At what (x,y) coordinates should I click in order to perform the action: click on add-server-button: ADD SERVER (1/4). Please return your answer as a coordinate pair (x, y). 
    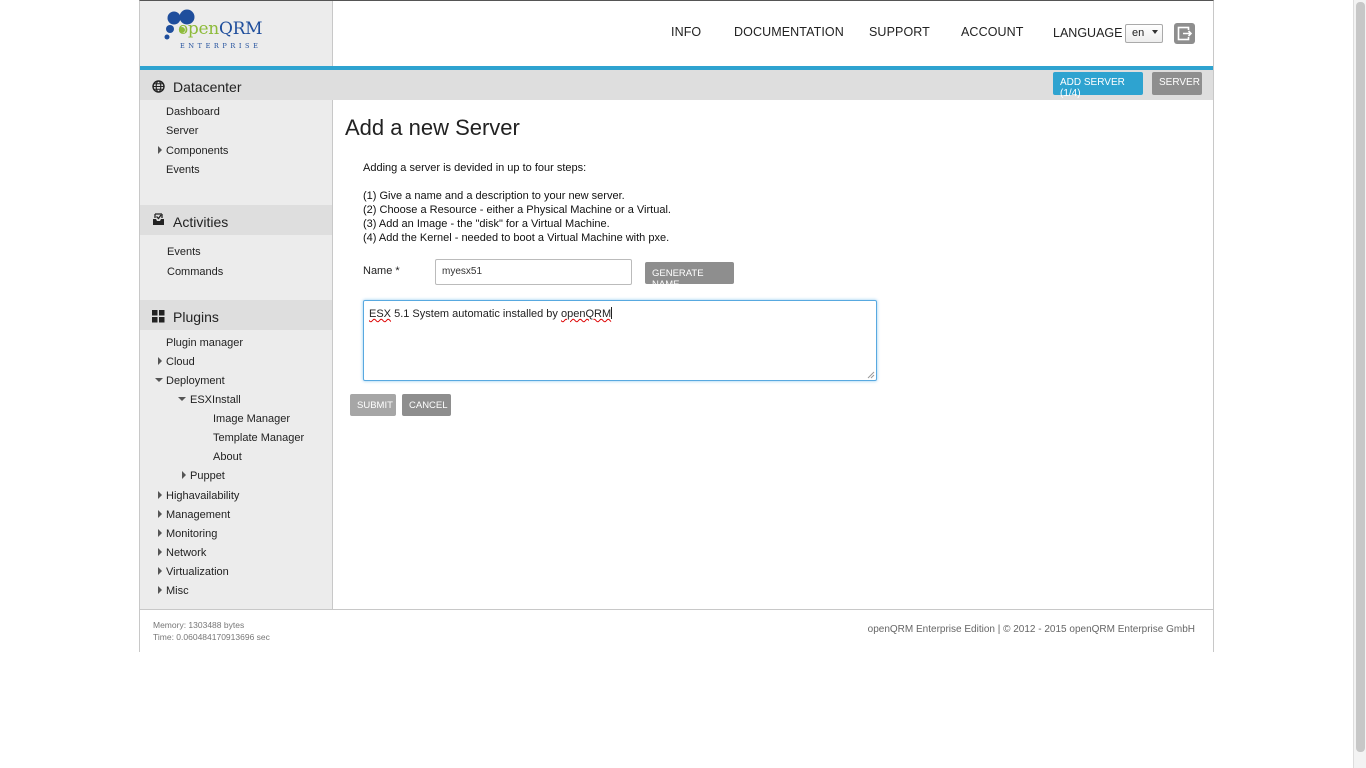
    Looking at the image, I should click on (1098, 85).